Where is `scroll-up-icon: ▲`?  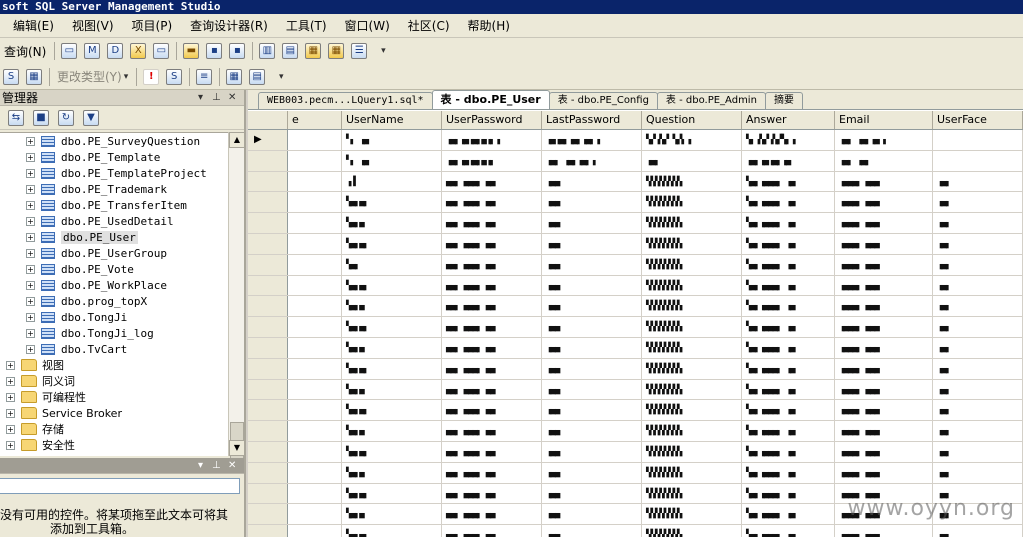 scroll-up-icon: ▲ is located at coordinates (237, 140).